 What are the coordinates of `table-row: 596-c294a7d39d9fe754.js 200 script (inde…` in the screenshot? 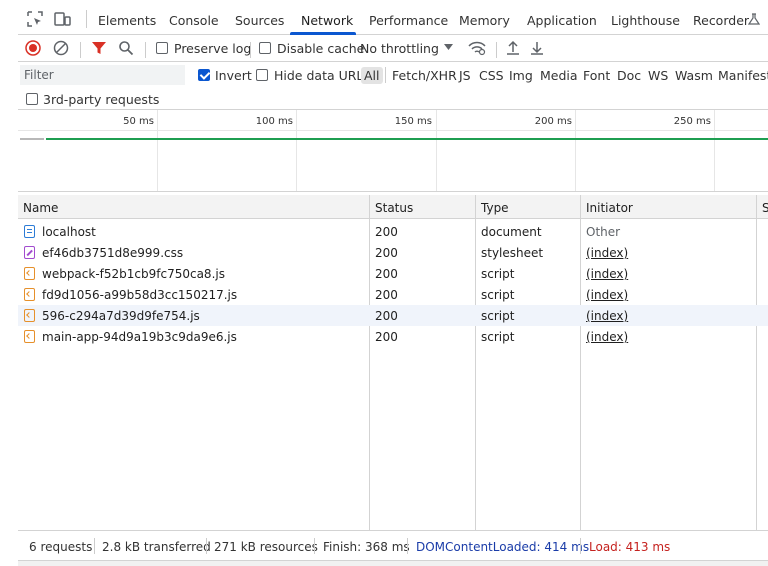 It's located at (393, 315).